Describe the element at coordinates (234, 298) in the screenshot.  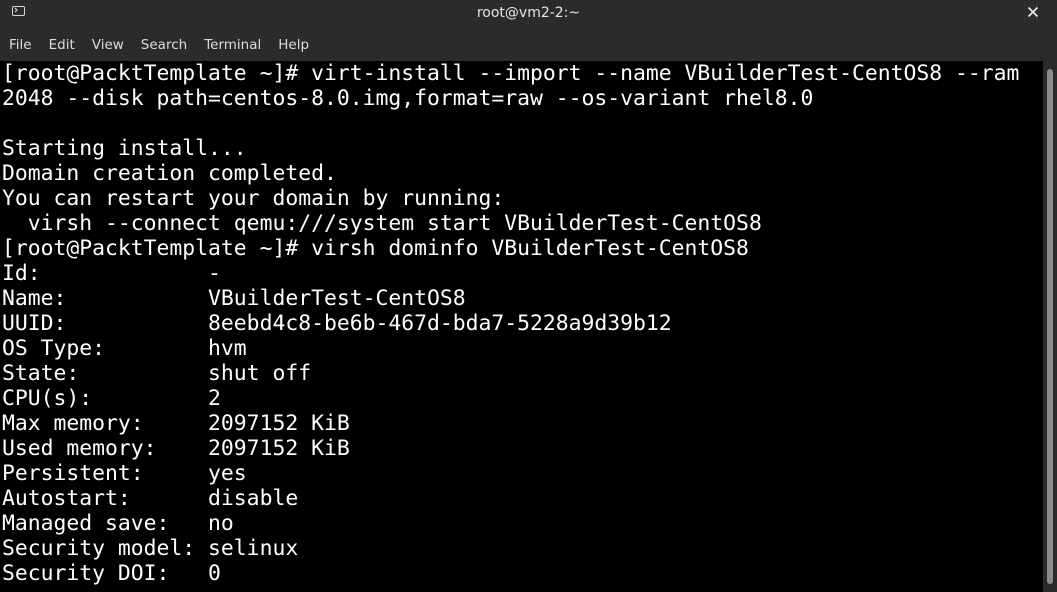
I see `terminal-line: Name: VBuilderTest-CentOS8` at that location.